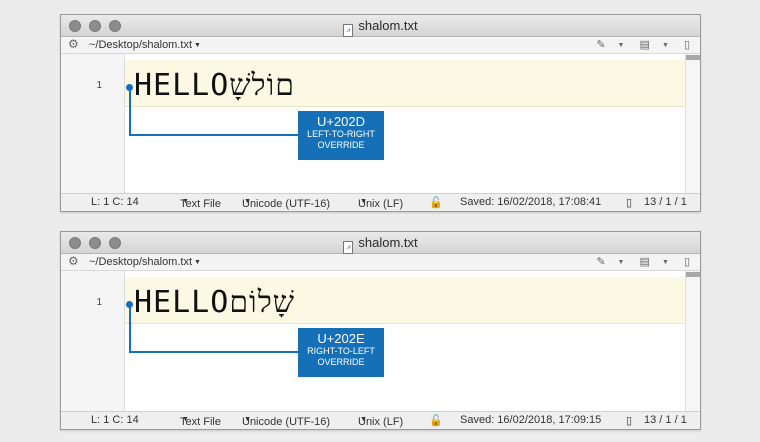 Image resolution: width=760 pixels, height=442 pixels. Describe the element at coordinates (531, 420) in the screenshot. I see `saved-timestamp: Saved: 16/02/2018, 17:09:15` at that location.